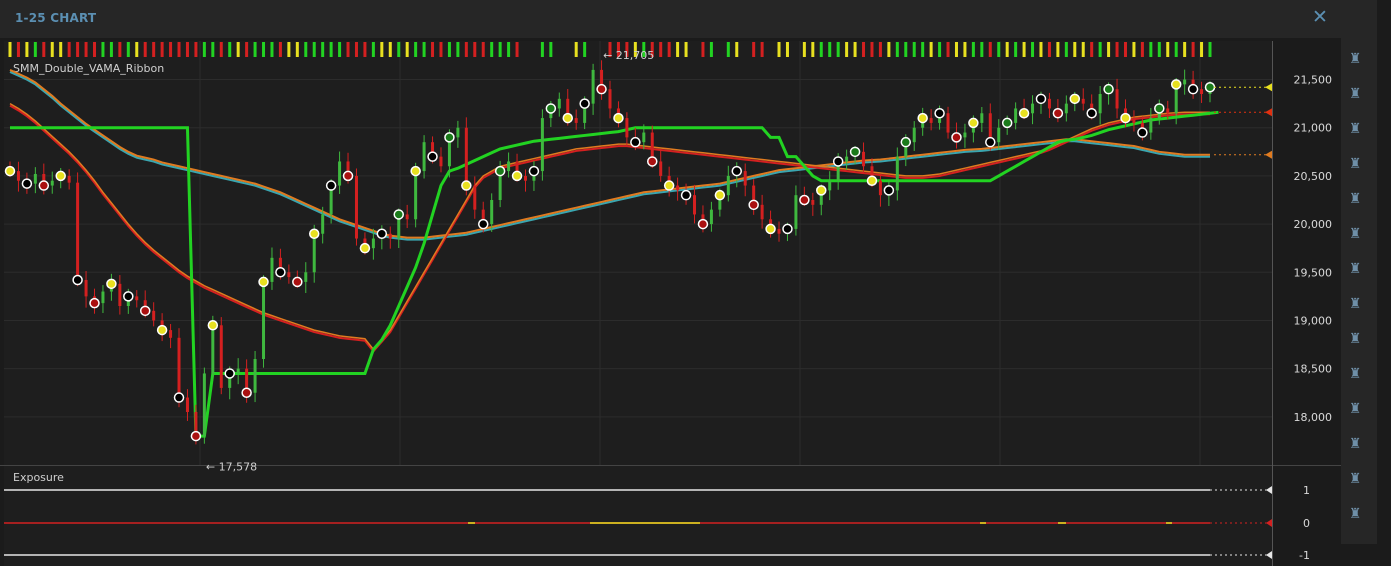 Image resolution: width=1391 pixels, height=566 pixels. Describe the element at coordinates (38, 477) in the screenshot. I see `exposure-title: Exposure` at that location.